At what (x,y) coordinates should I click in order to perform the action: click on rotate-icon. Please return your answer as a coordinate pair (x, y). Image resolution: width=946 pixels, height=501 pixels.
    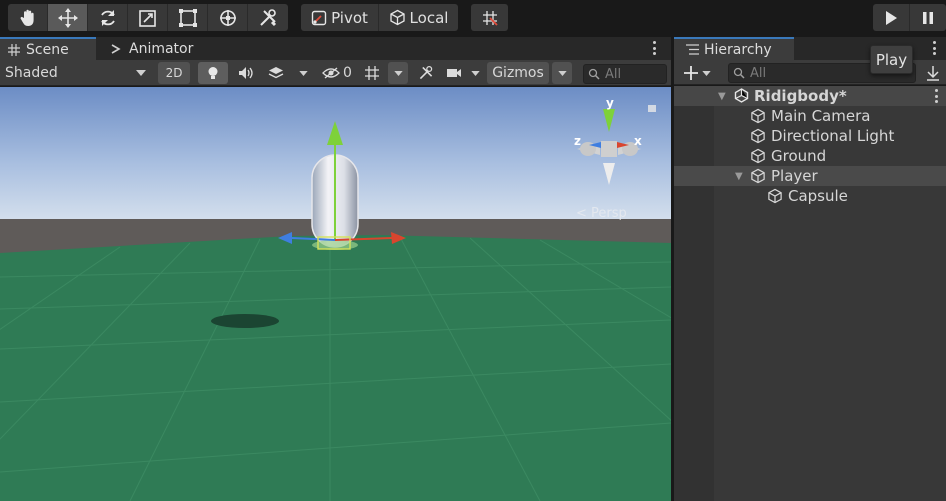
    Looking at the image, I should click on (107, 17).